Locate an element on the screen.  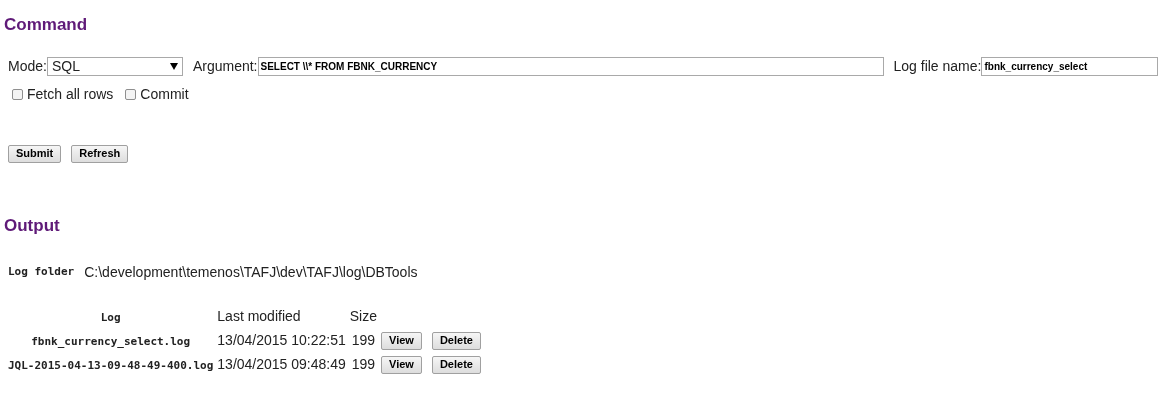
log-folder-label: Log folder is located at coordinates (41, 272).